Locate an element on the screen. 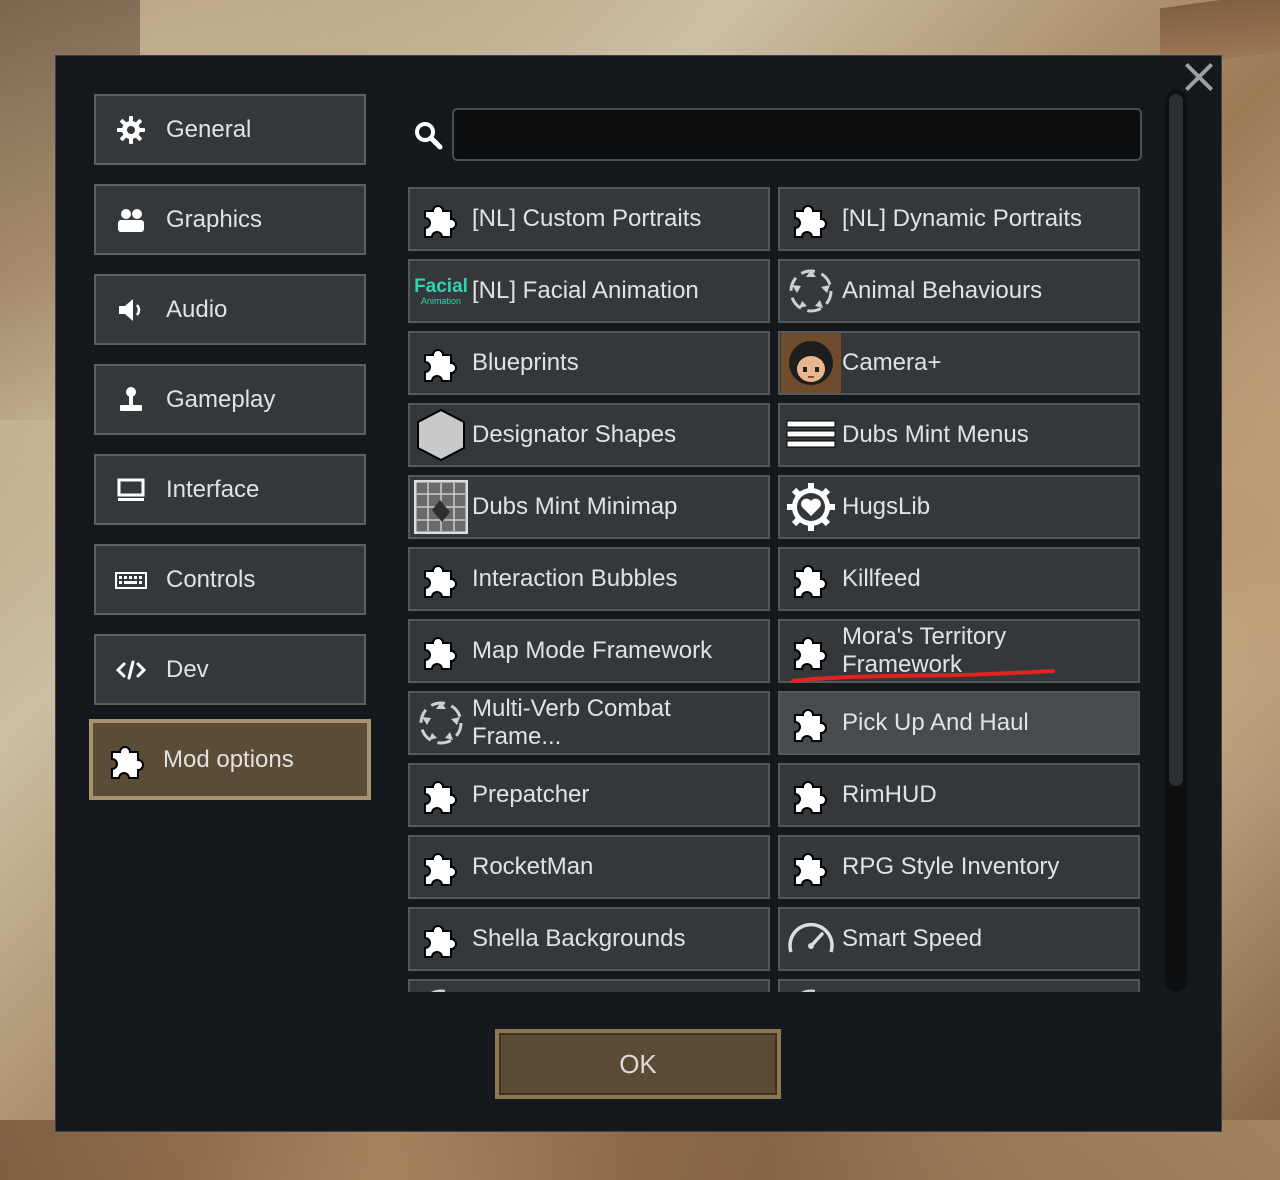 The width and height of the screenshot is (1280, 1180). mod-item: Designator Shapes is located at coordinates (589, 435).